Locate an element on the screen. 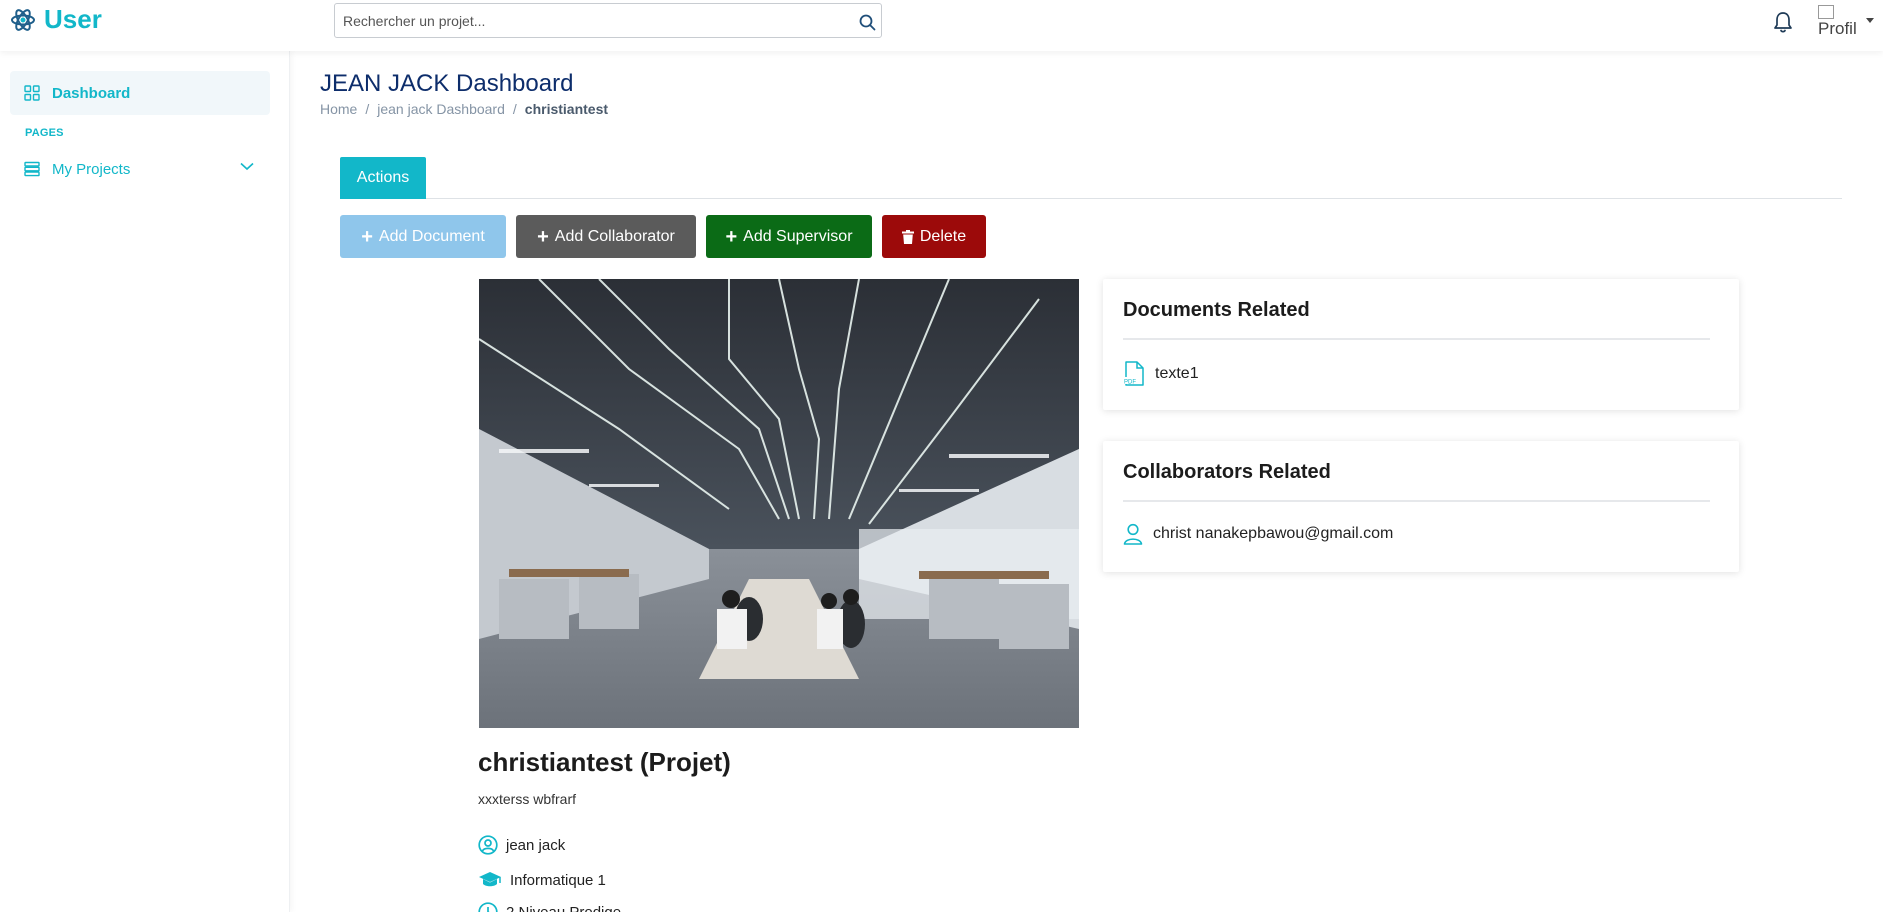 The height and width of the screenshot is (912, 1883). atom-logo-icon is located at coordinates (23, 19).